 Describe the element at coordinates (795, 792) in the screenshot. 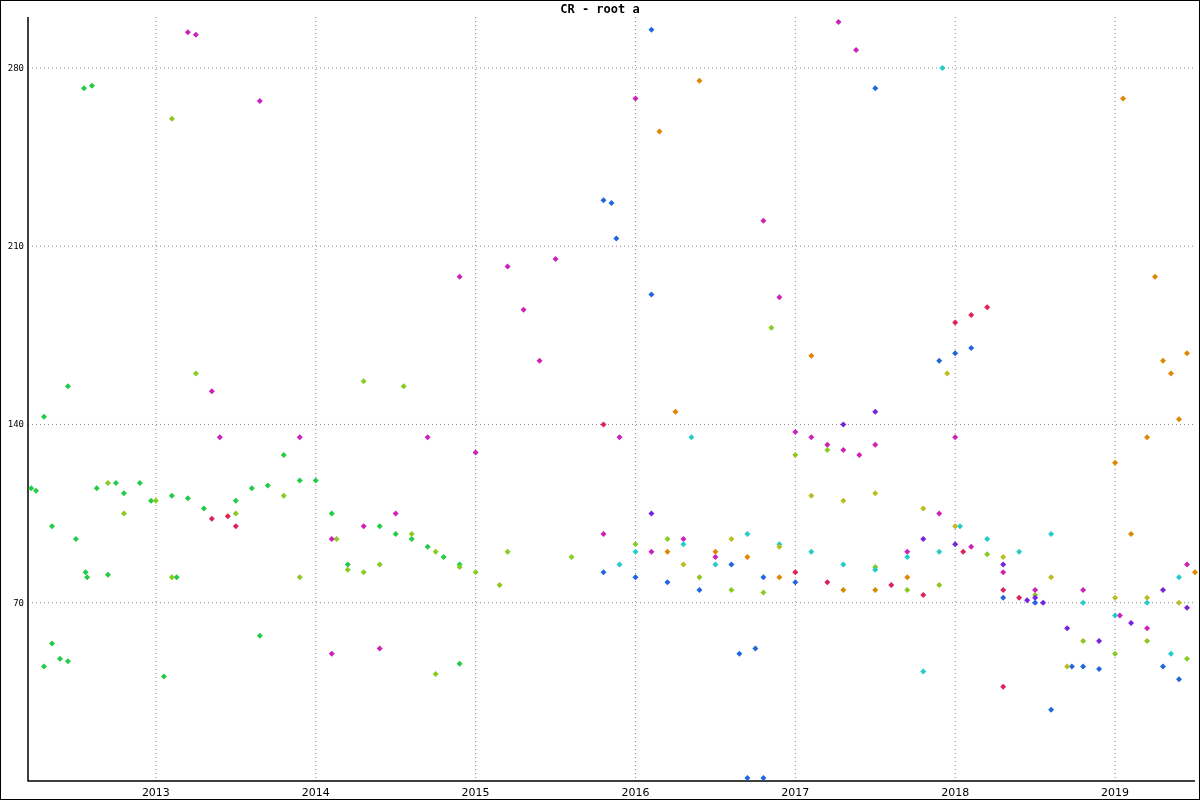

I see `x-axis-tick-label: 2017` at that location.